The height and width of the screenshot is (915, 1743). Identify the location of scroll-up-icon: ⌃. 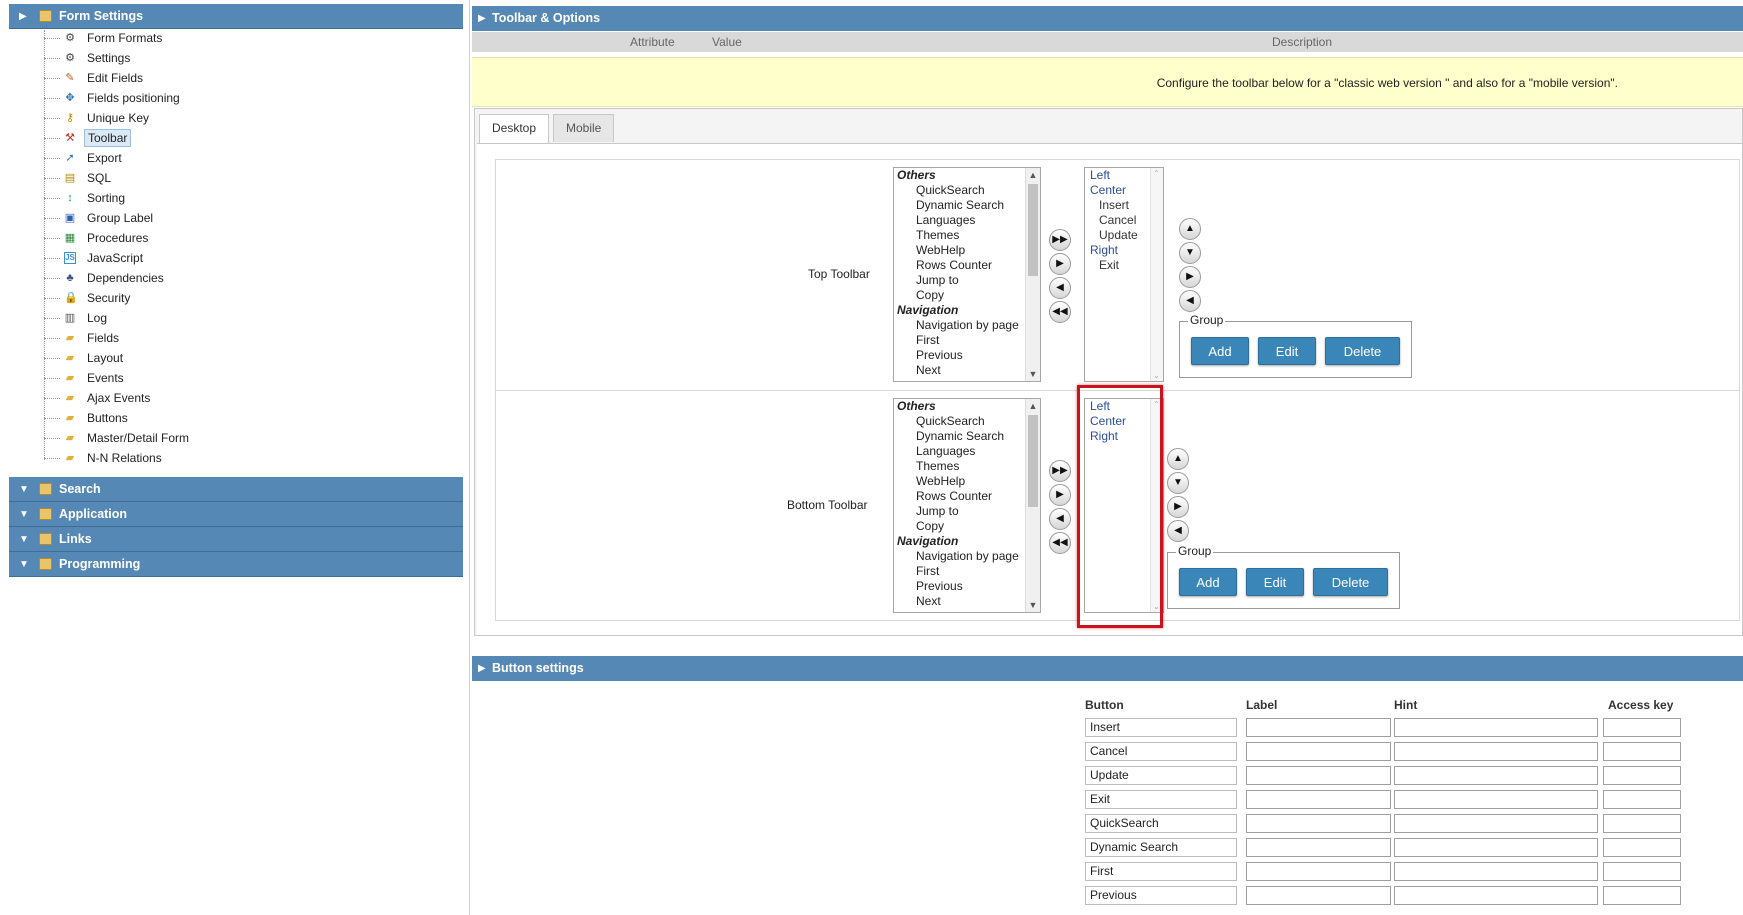
(1156, 173).